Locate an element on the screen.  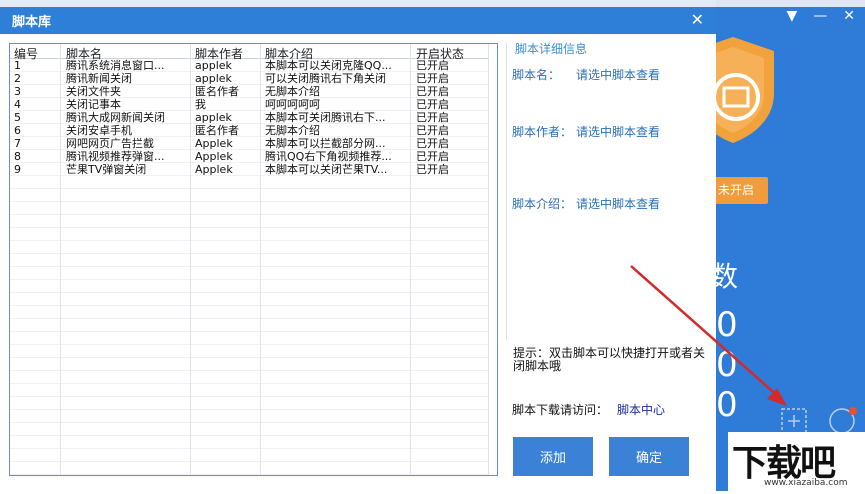
table-cell: 芒果TV弹窗关闭 is located at coordinates (106, 169).